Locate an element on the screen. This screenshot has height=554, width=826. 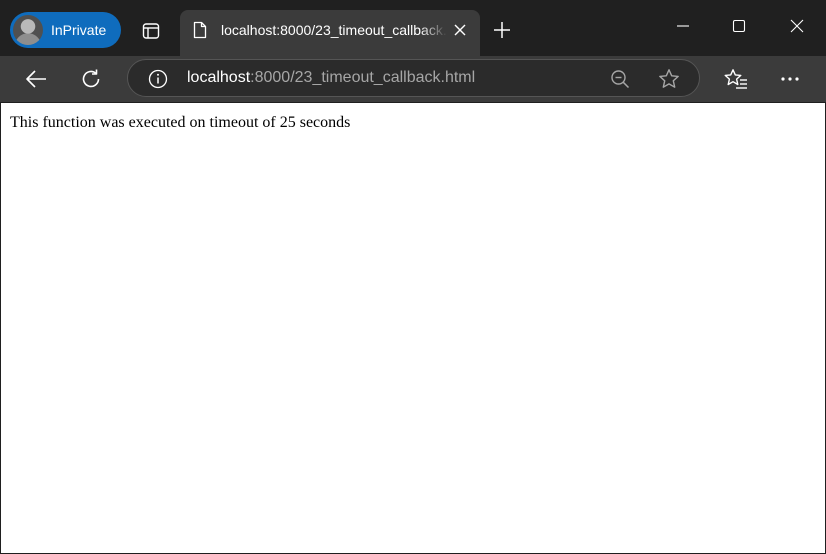
address-path: :8000/23_timeout_callback.html is located at coordinates (363, 77).